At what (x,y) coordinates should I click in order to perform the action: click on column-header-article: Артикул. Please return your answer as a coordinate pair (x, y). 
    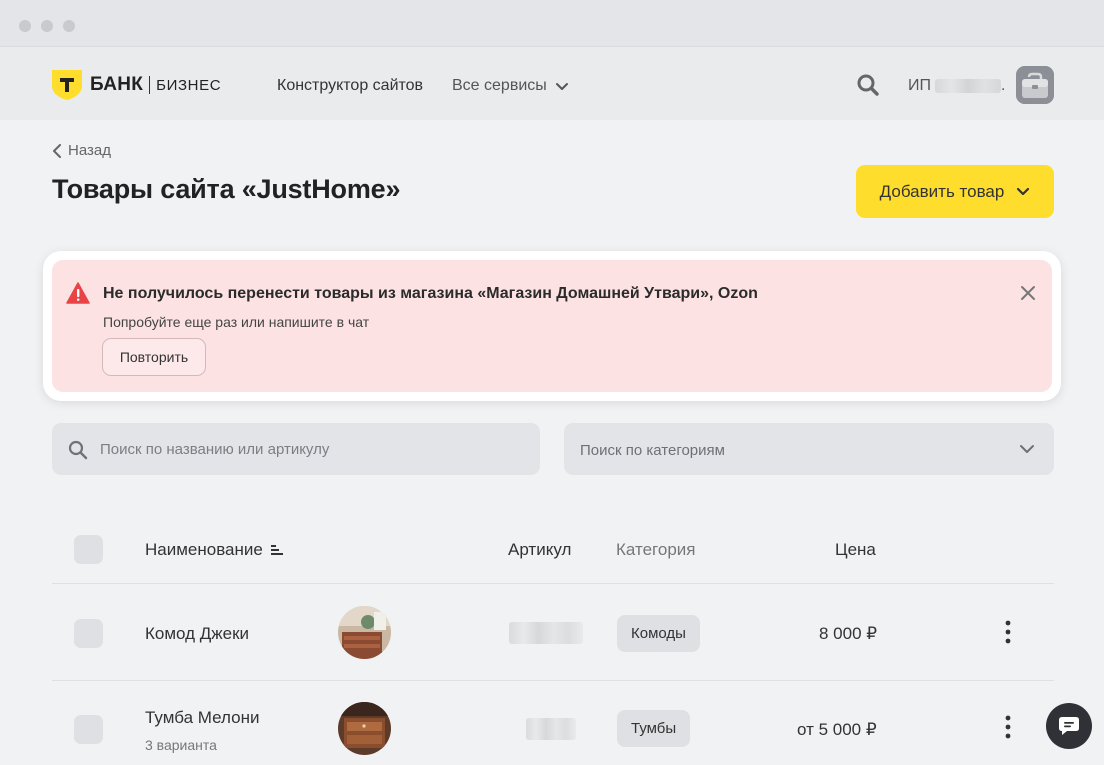
    Looking at the image, I should click on (539, 550).